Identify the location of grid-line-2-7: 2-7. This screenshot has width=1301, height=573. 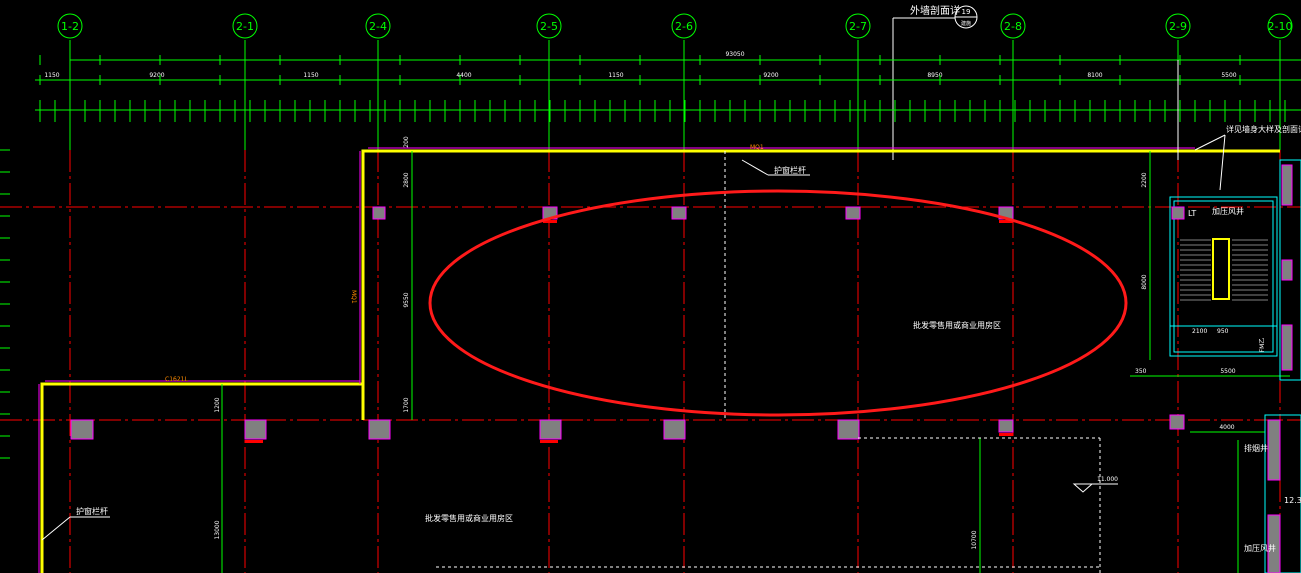
(858, 293).